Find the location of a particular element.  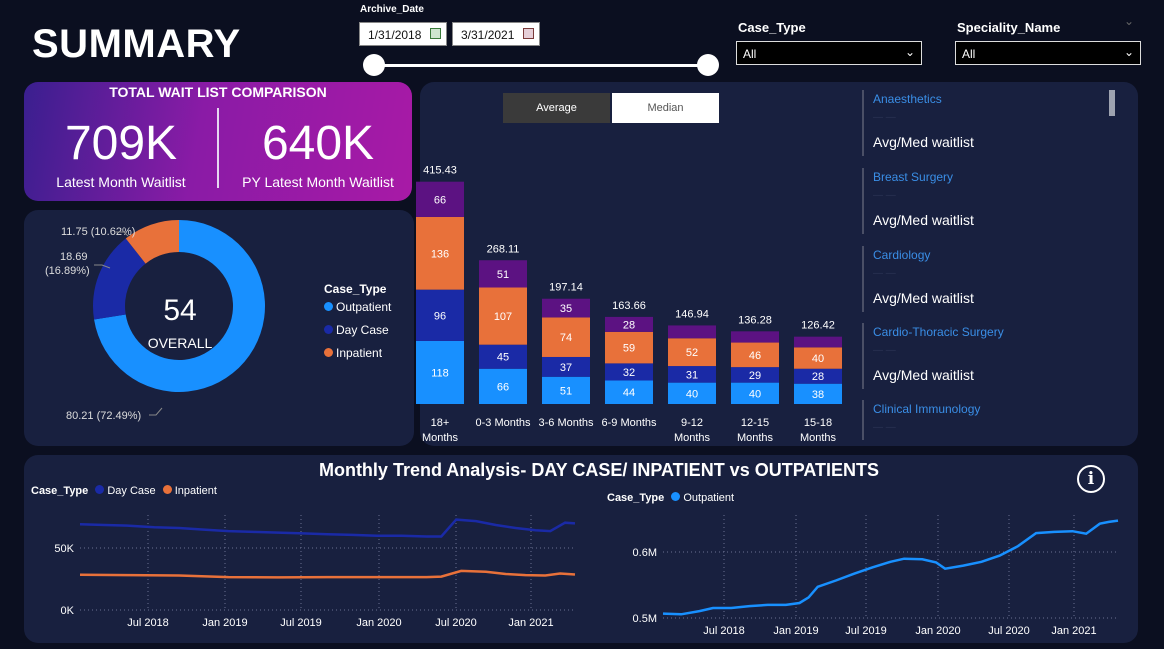

legend-label: Outpatient is located at coordinates (708, 498).